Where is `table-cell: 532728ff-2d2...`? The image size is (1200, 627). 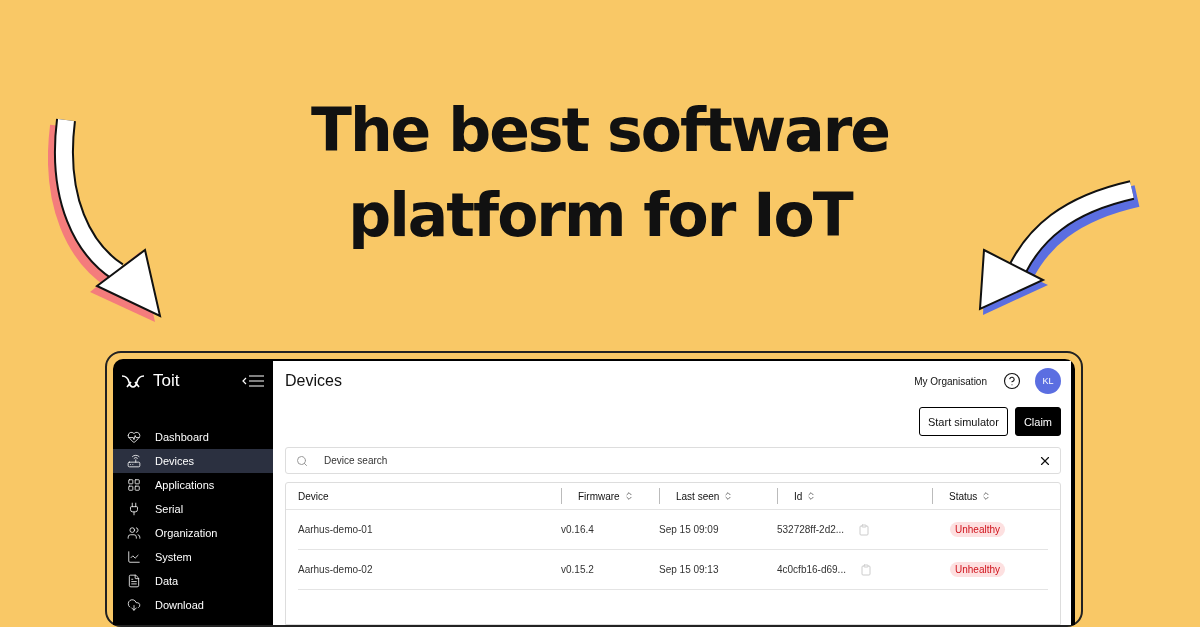 table-cell: 532728ff-2d2... is located at coordinates (811, 530).